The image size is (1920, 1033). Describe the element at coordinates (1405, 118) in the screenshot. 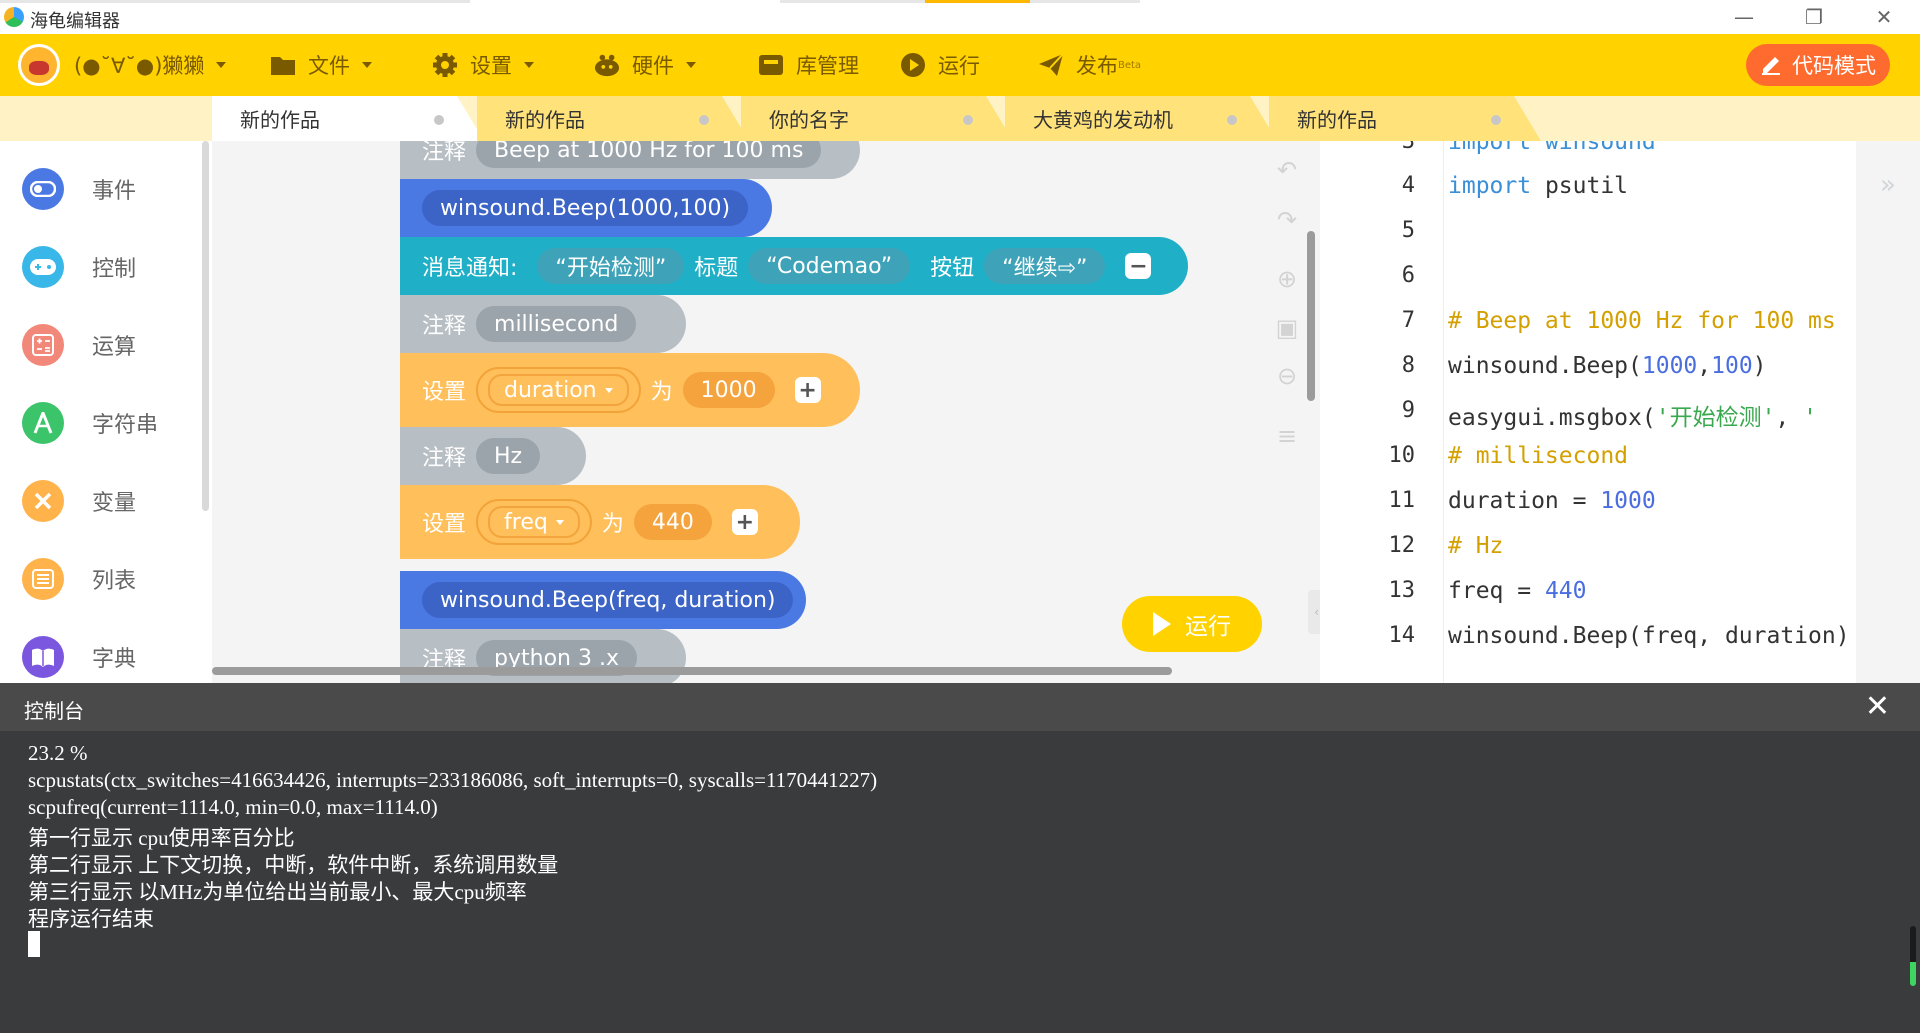

I see `tab-5: 新的作品` at that location.